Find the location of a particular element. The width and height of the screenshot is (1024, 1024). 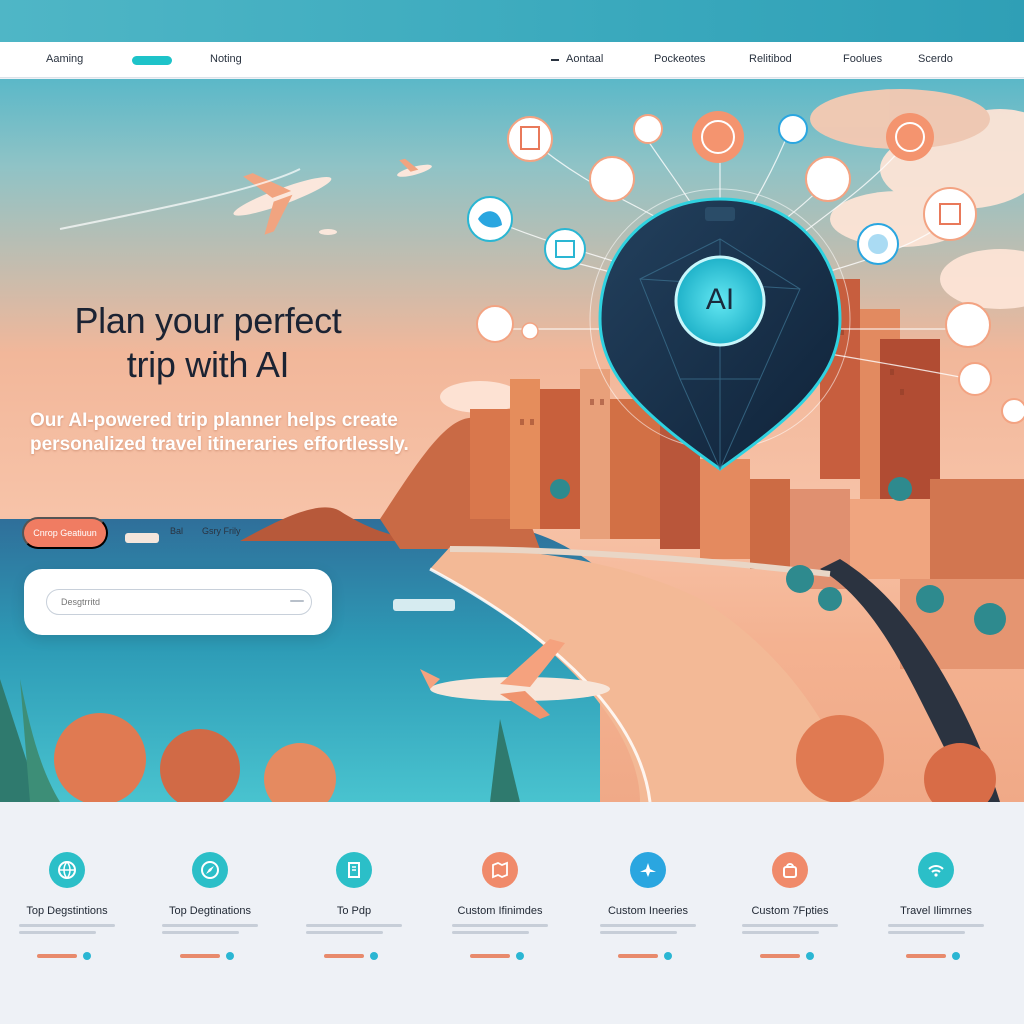

airplane-sky-large is located at coordinates (282, 204).